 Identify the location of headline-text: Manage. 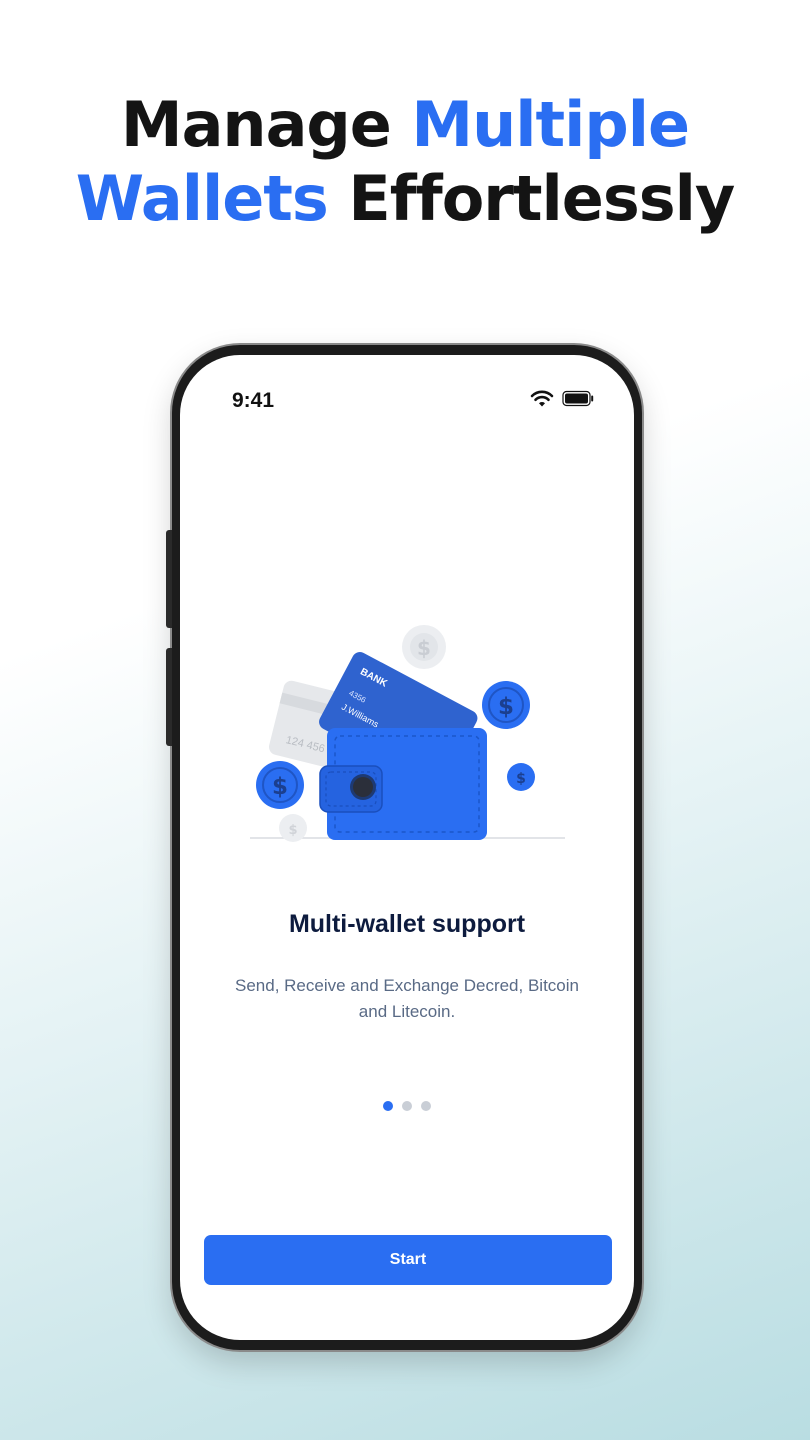
(266, 124).